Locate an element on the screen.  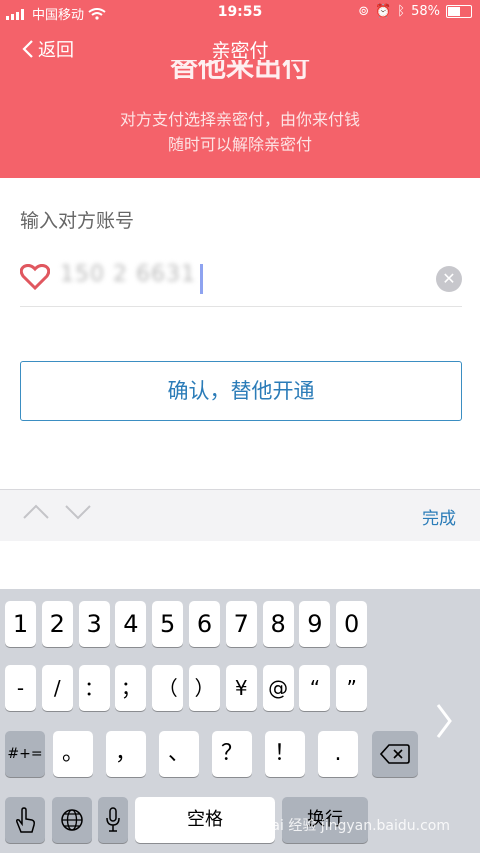
handwriting-key is located at coordinates (25, 820).